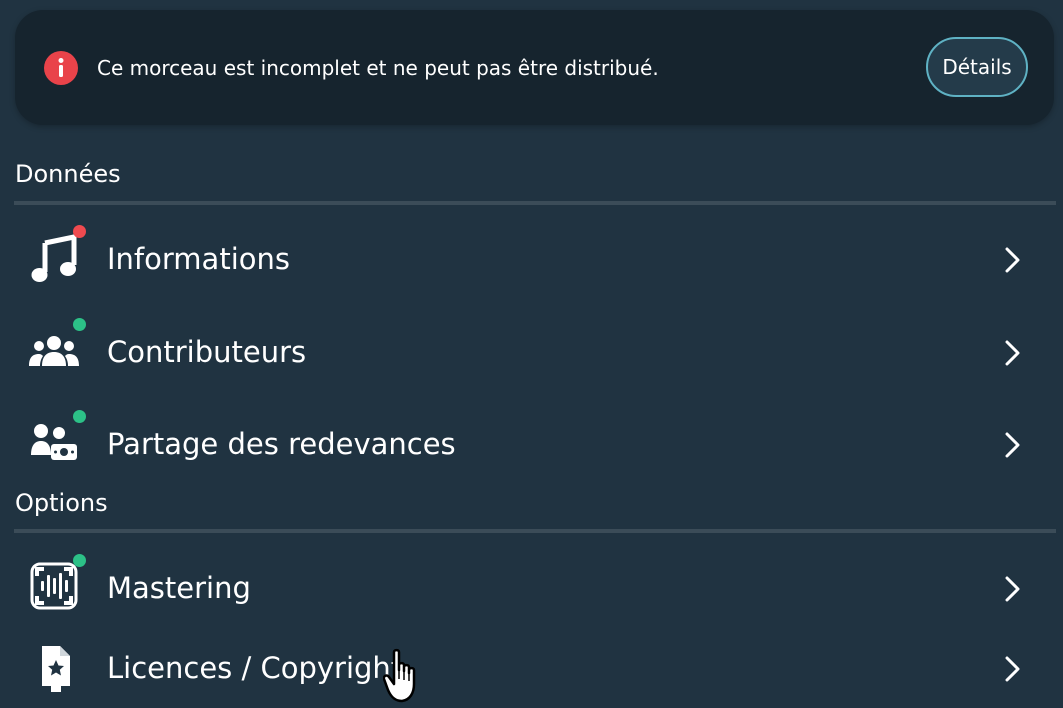 This screenshot has height=708, width=1063. I want to click on row-licences-copyright: Licences / Copyright, so click(535, 668).